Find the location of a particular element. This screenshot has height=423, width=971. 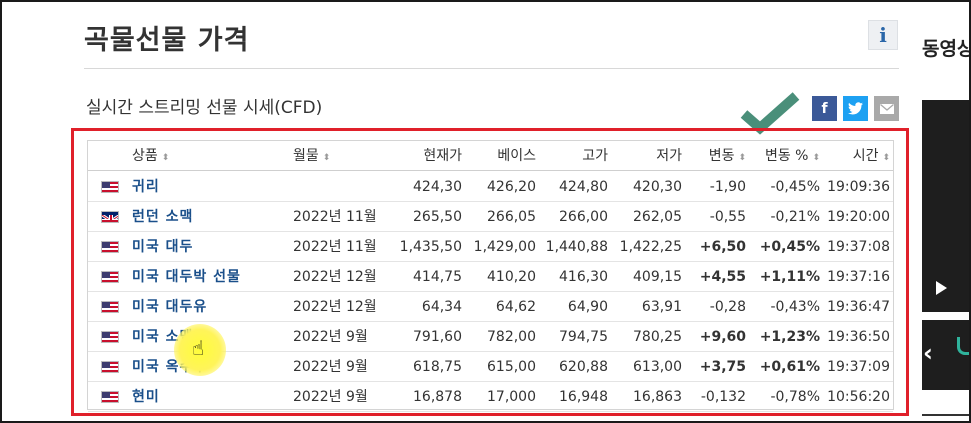

cell-current: 16,878 is located at coordinates (437, 397).